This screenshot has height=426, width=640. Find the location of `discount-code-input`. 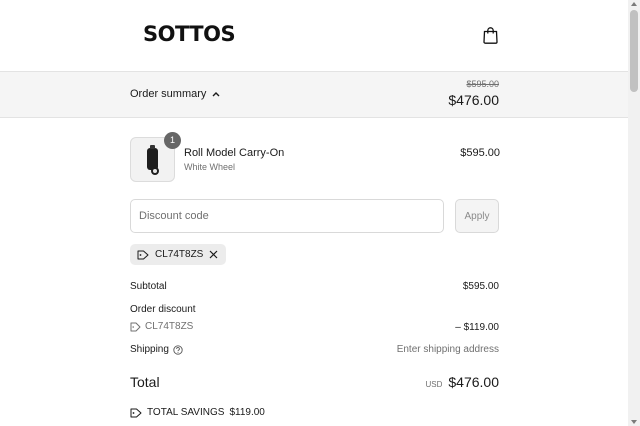

discount-code-input is located at coordinates (287, 216).